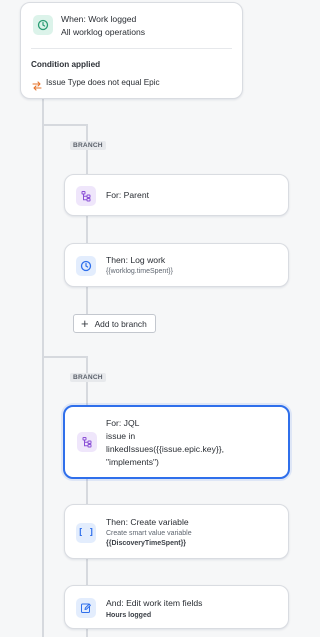 This screenshot has height=637, width=320. I want to click on edit-pencil-icon, so click(86, 608).